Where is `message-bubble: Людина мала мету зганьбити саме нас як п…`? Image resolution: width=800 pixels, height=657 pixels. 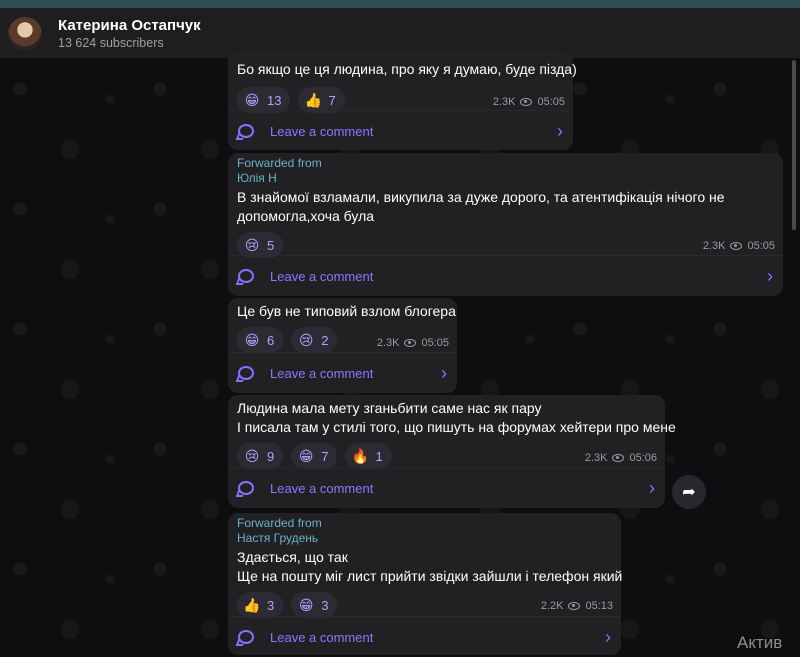 message-bubble: Людина мала мету зганьбити саме нас як п… is located at coordinates (452, 451).